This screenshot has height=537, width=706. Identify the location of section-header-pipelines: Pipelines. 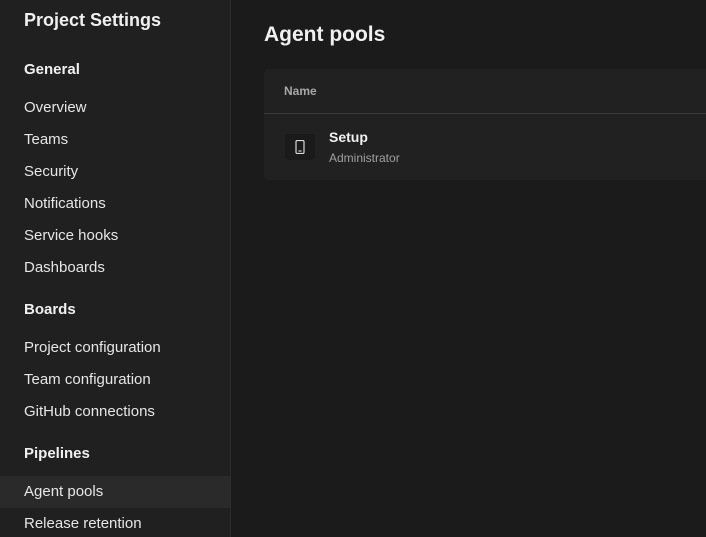
(57, 453).